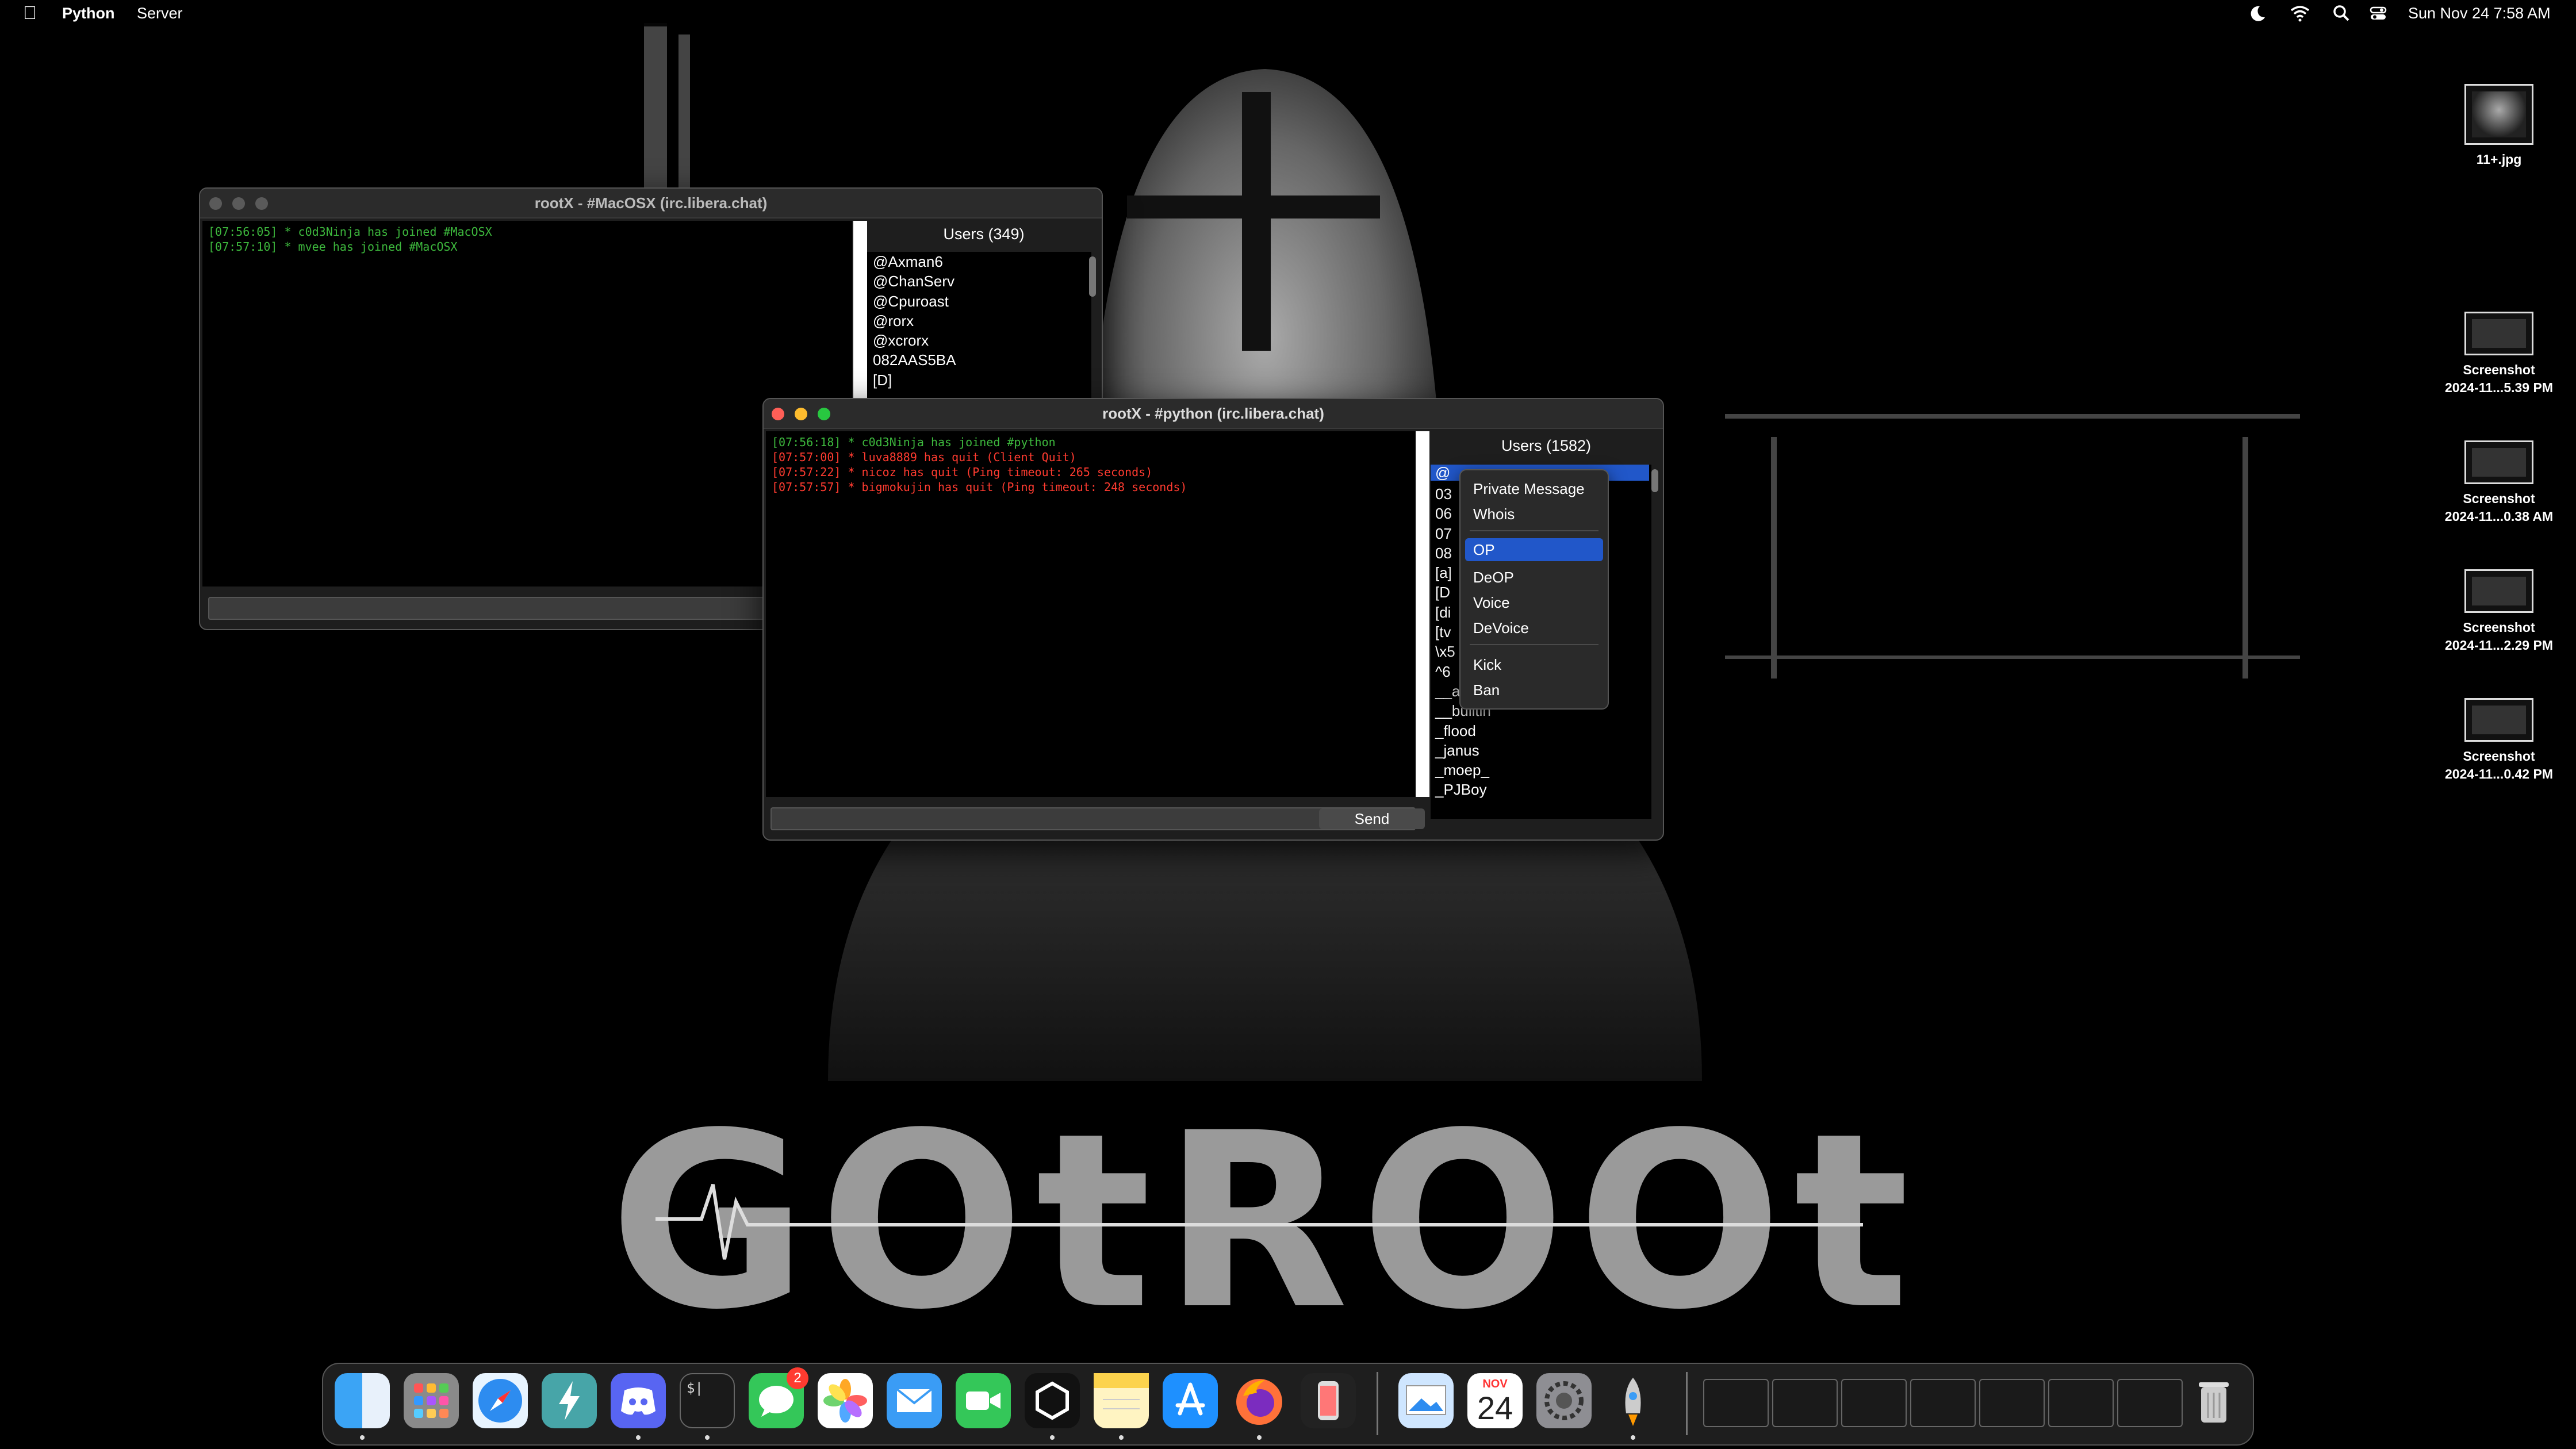 The image size is (2576, 1449). What do you see at coordinates (1328, 1400) in the screenshot?
I see `iphone-mirroring-icon` at bounding box center [1328, 1400].